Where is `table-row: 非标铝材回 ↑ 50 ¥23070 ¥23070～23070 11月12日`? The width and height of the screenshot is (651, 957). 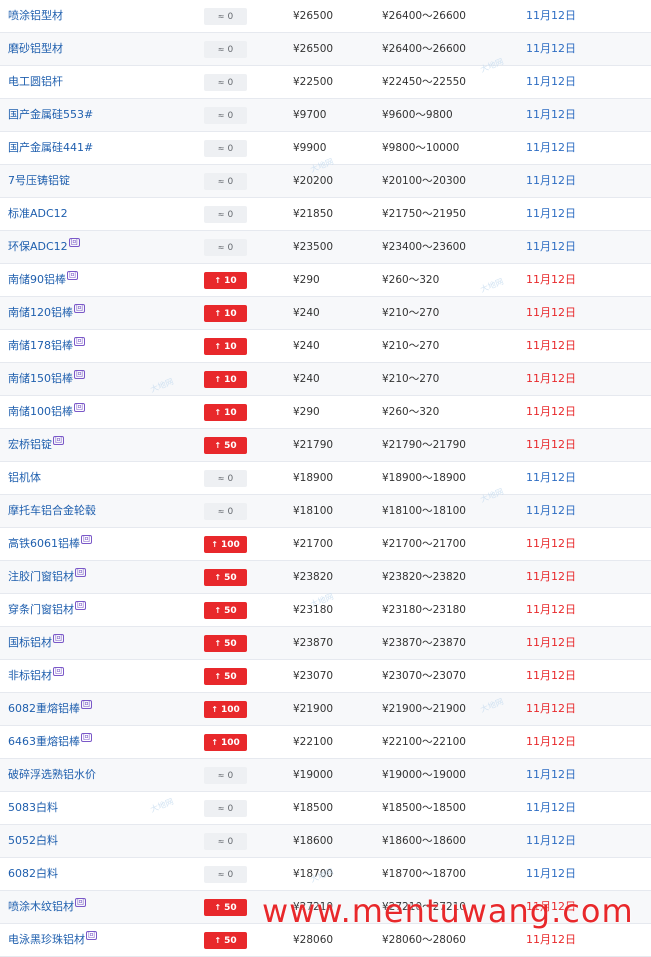 table-row: 非标铝材回 ↑ 50 ¥23070 ¥23070～23070 11月12日 is located at coordinates (325, 676).